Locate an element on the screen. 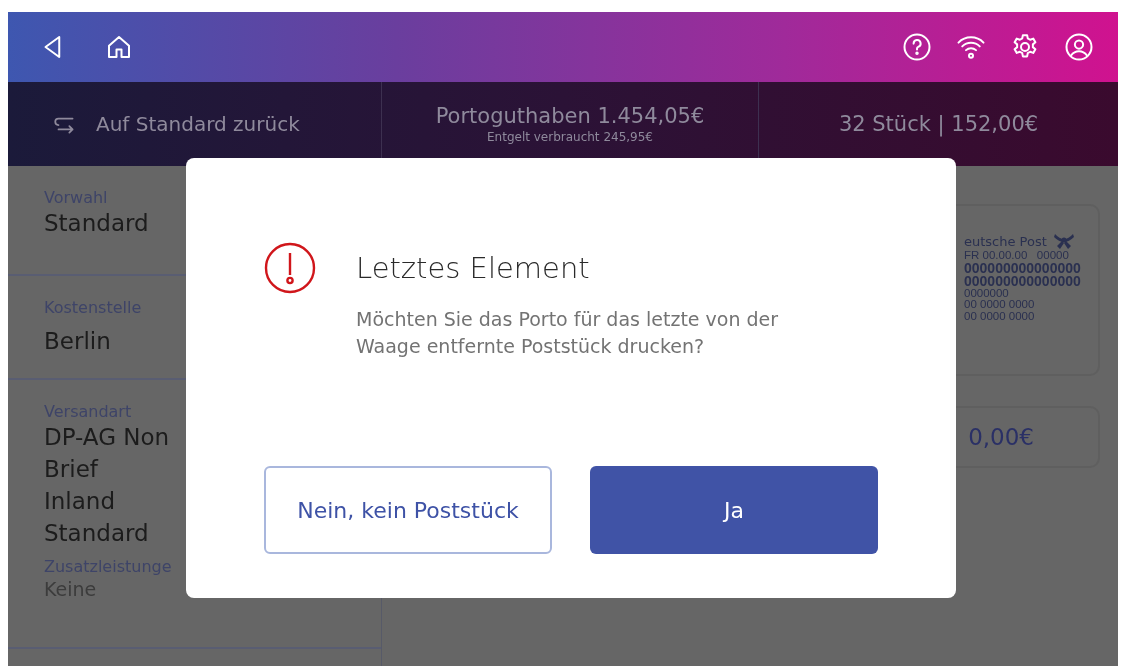  dialog-title: Letztes Element is located at coordinates (473, 268).